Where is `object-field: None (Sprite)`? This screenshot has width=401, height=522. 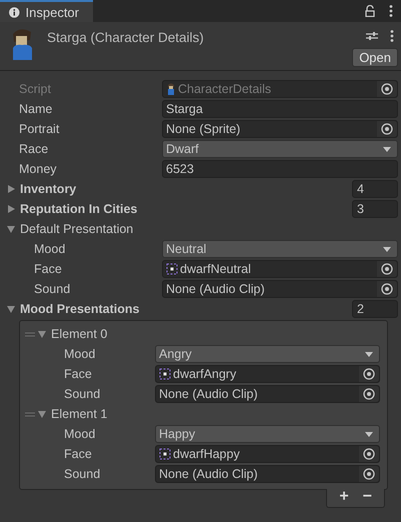 object-field: None (Sprite) is located at coordinates (280, 129).